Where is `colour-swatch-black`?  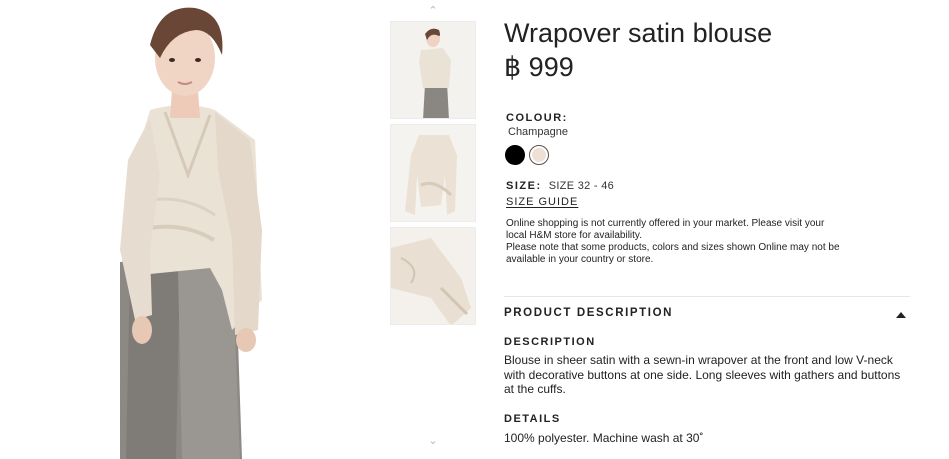 colour-swatch-black is located at coordinates (515, 155).